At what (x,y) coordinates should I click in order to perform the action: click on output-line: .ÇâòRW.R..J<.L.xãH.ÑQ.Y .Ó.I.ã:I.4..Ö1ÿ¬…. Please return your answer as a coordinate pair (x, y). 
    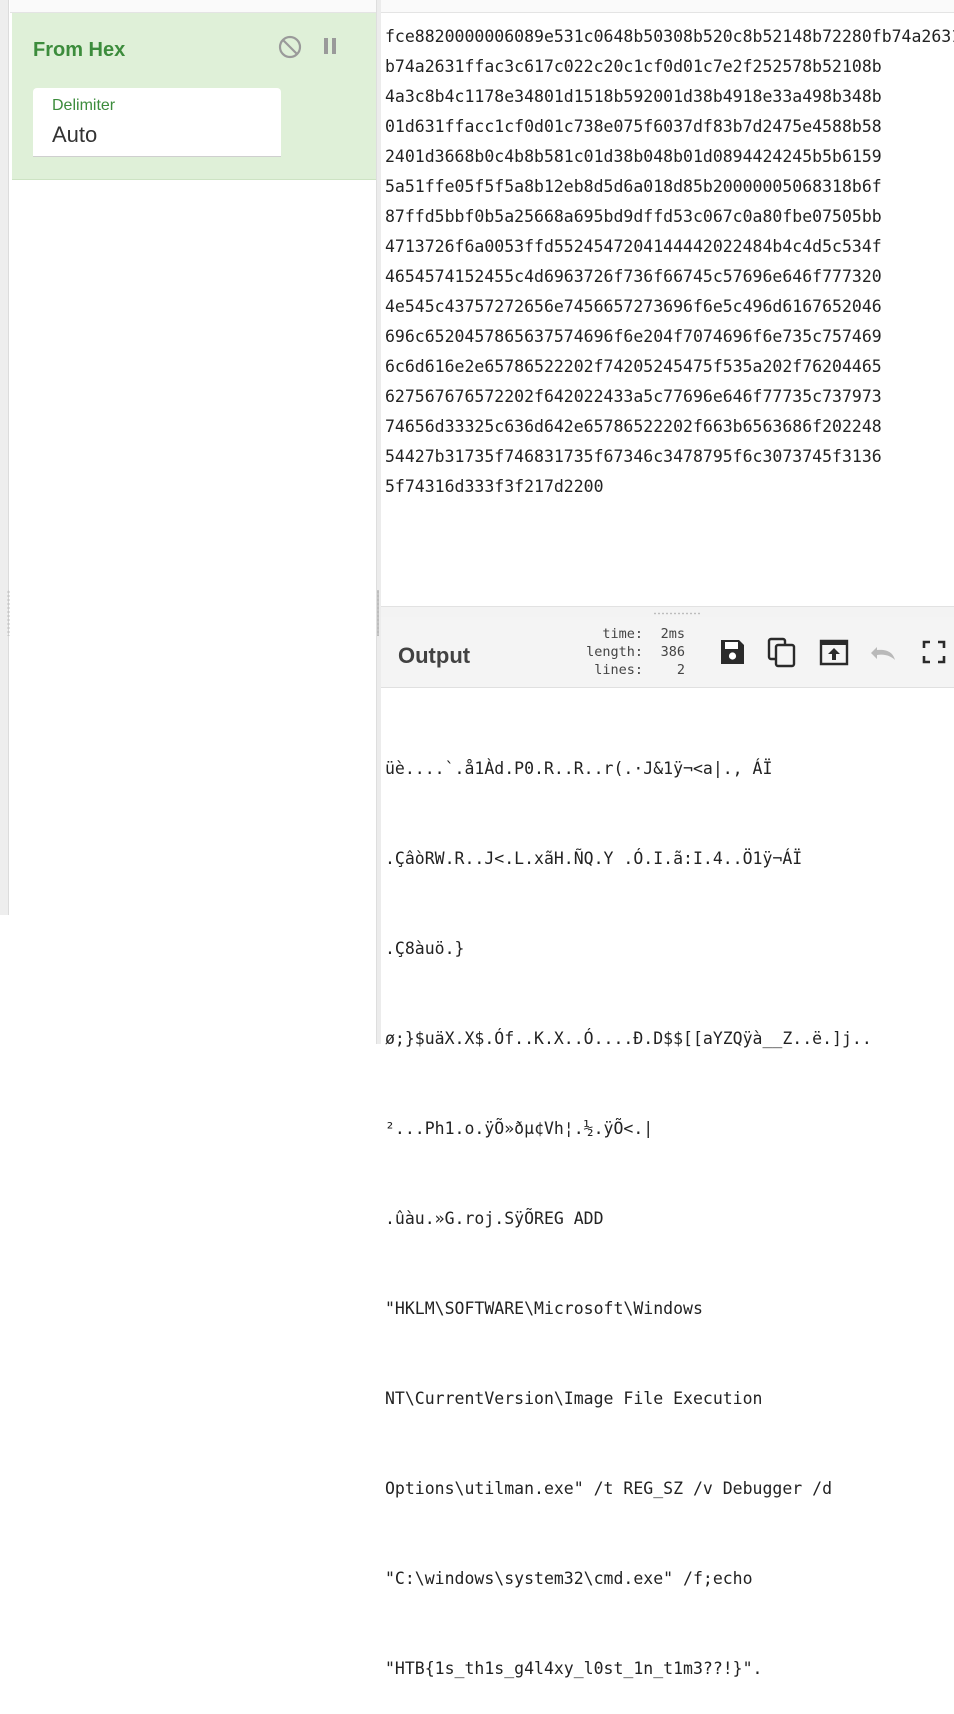
    Looking at the image, I should click on (594, 858).